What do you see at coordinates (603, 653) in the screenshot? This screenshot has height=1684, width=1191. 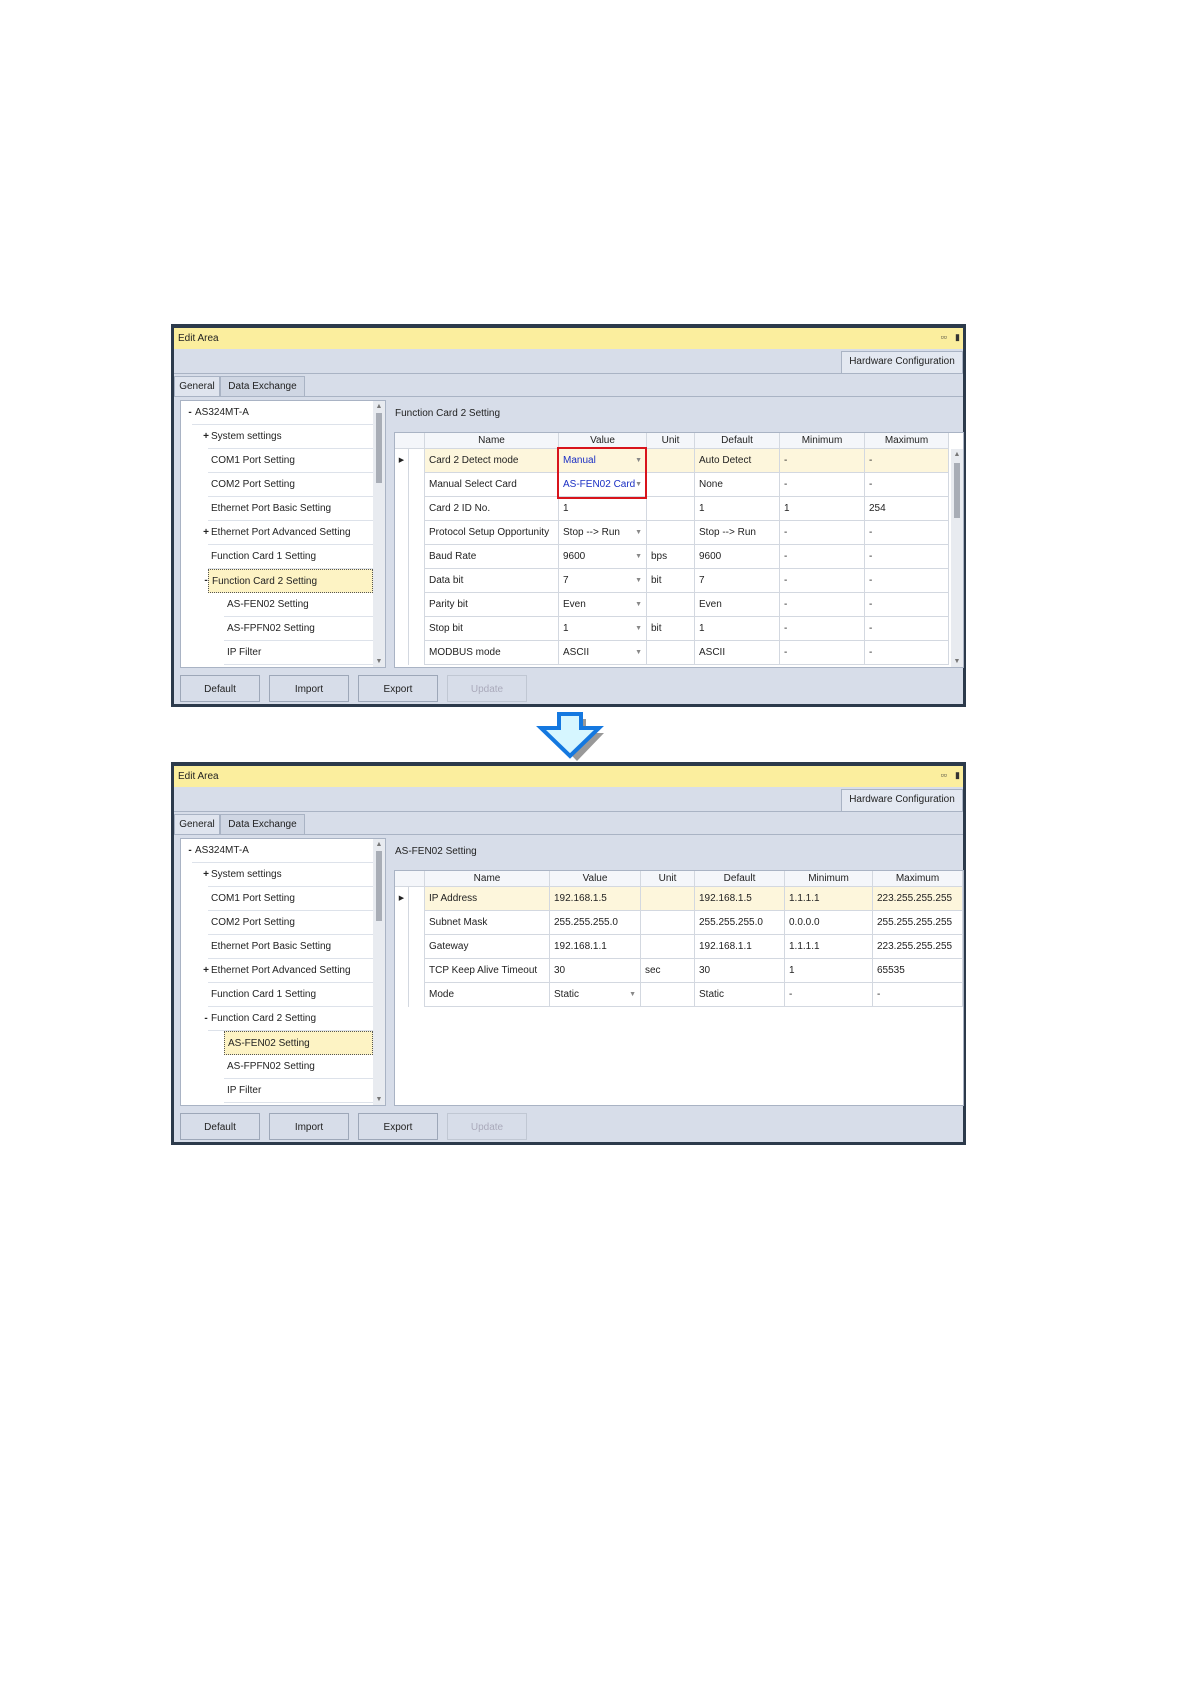 I see `cell-value: ASCII ▼` at bounding box center [603, 653].